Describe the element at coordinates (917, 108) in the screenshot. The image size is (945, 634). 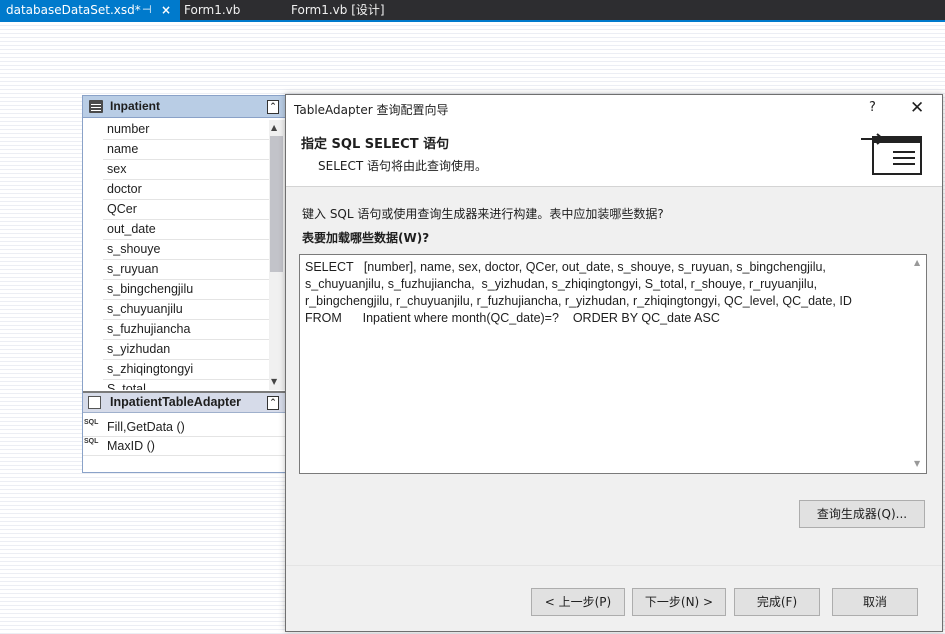
I see `close-icon: ✕` at that location.